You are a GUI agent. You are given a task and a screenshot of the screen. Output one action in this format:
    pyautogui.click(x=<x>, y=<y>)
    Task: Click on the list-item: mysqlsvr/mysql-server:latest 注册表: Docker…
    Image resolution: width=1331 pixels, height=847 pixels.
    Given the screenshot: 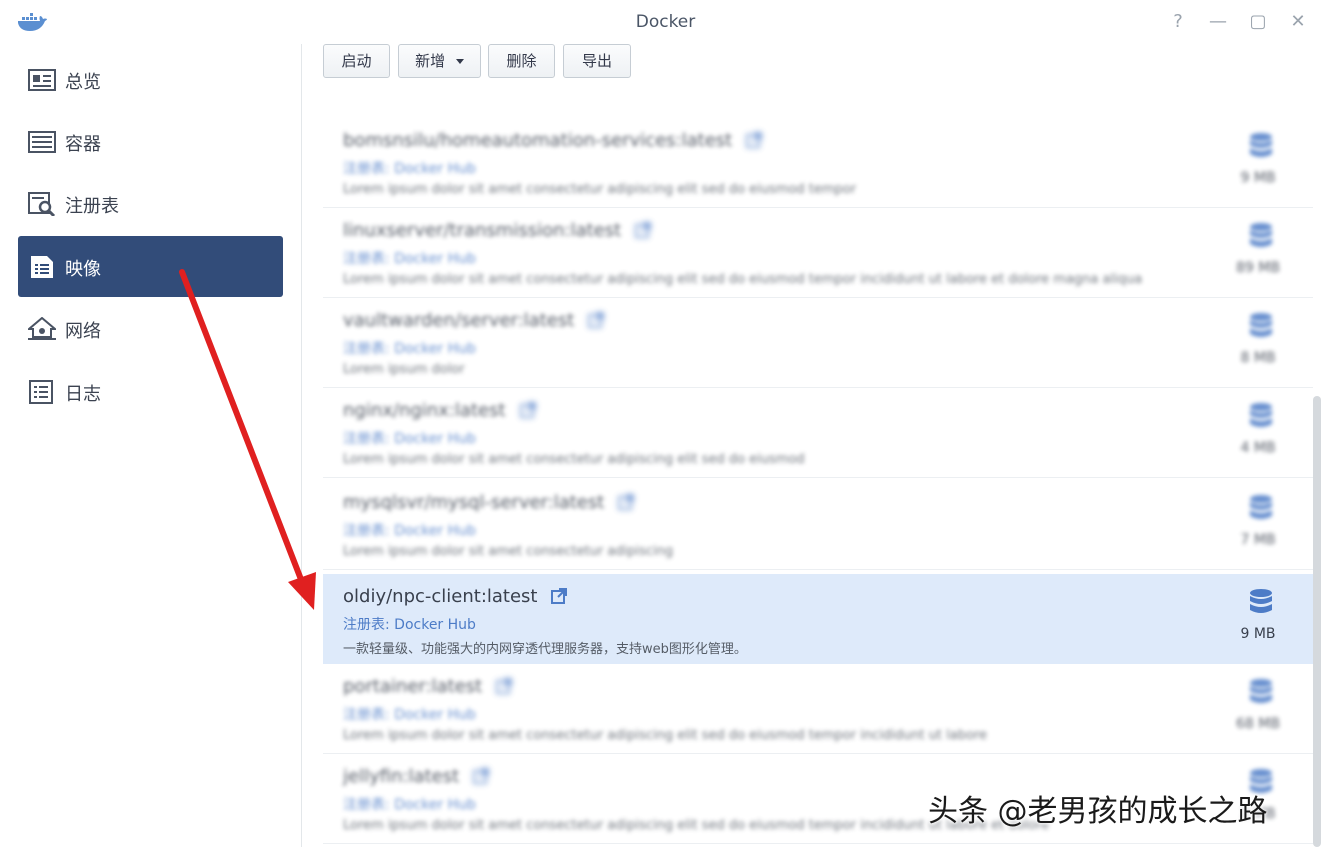 What is the action you would take?
    pyautogui.click(x=818, y=525)
    